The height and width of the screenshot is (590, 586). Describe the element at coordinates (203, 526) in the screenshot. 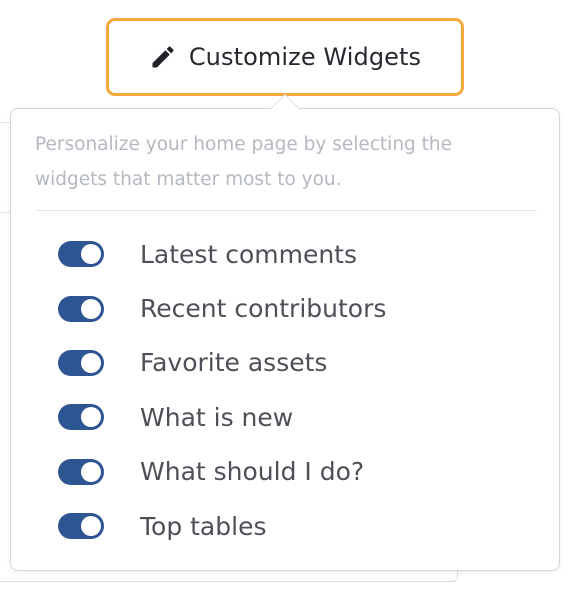

I see `widget-label: Top tables` at that location.